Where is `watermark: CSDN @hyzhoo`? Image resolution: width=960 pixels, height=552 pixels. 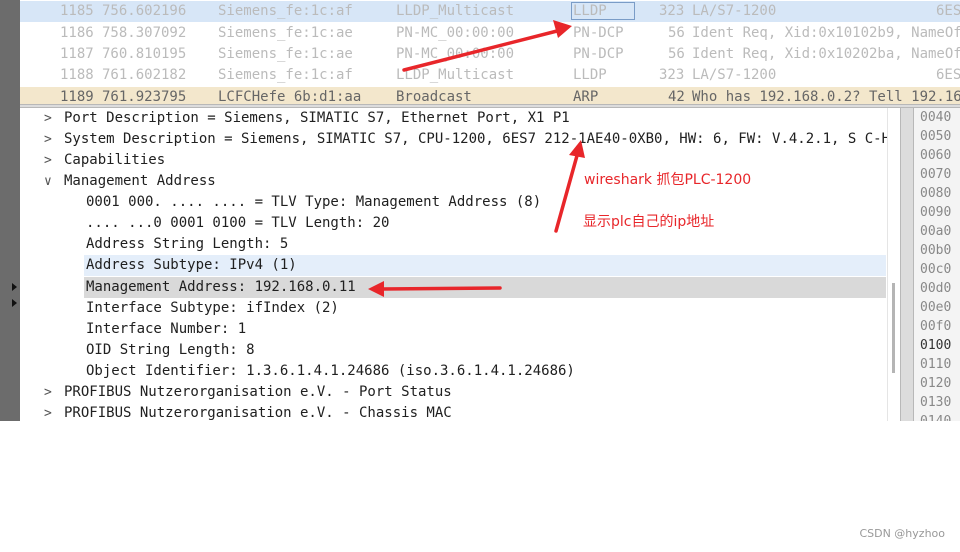 watermark: CSDN @hyzhoo is located at coordinates (902, 533).